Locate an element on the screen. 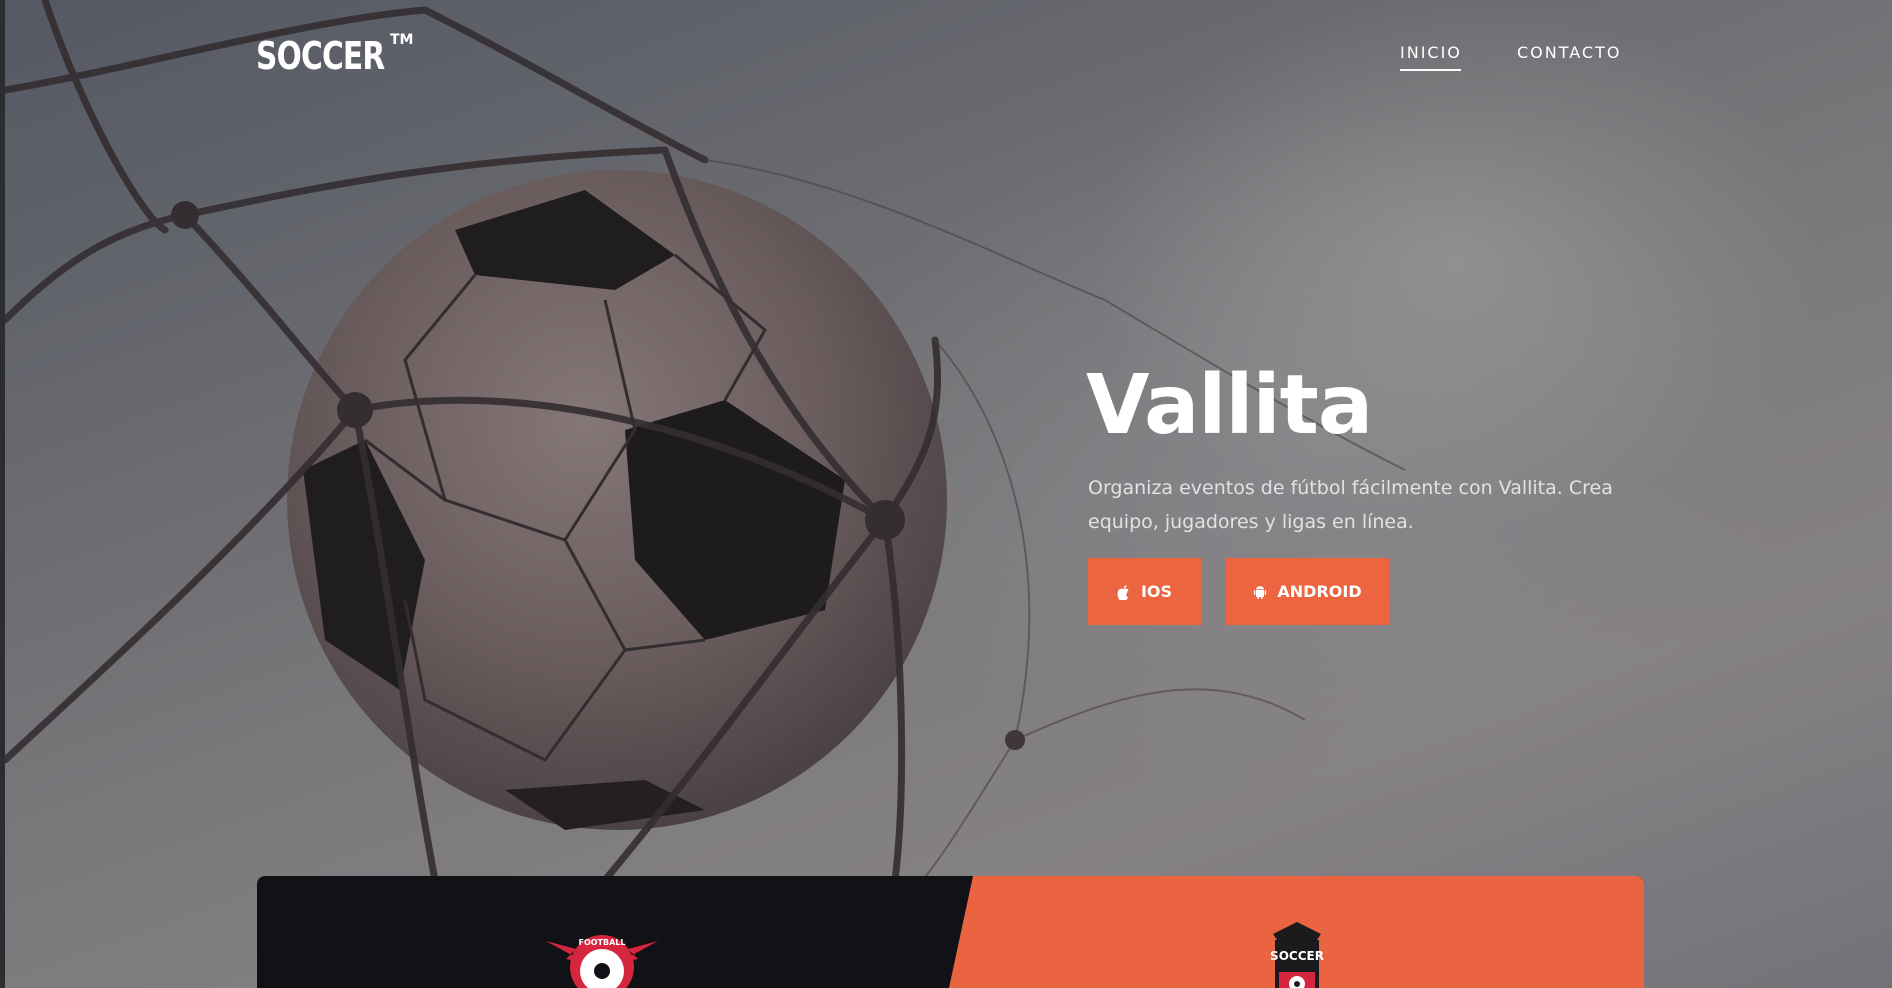  apple-icon is located at coordinates (1123, 592).